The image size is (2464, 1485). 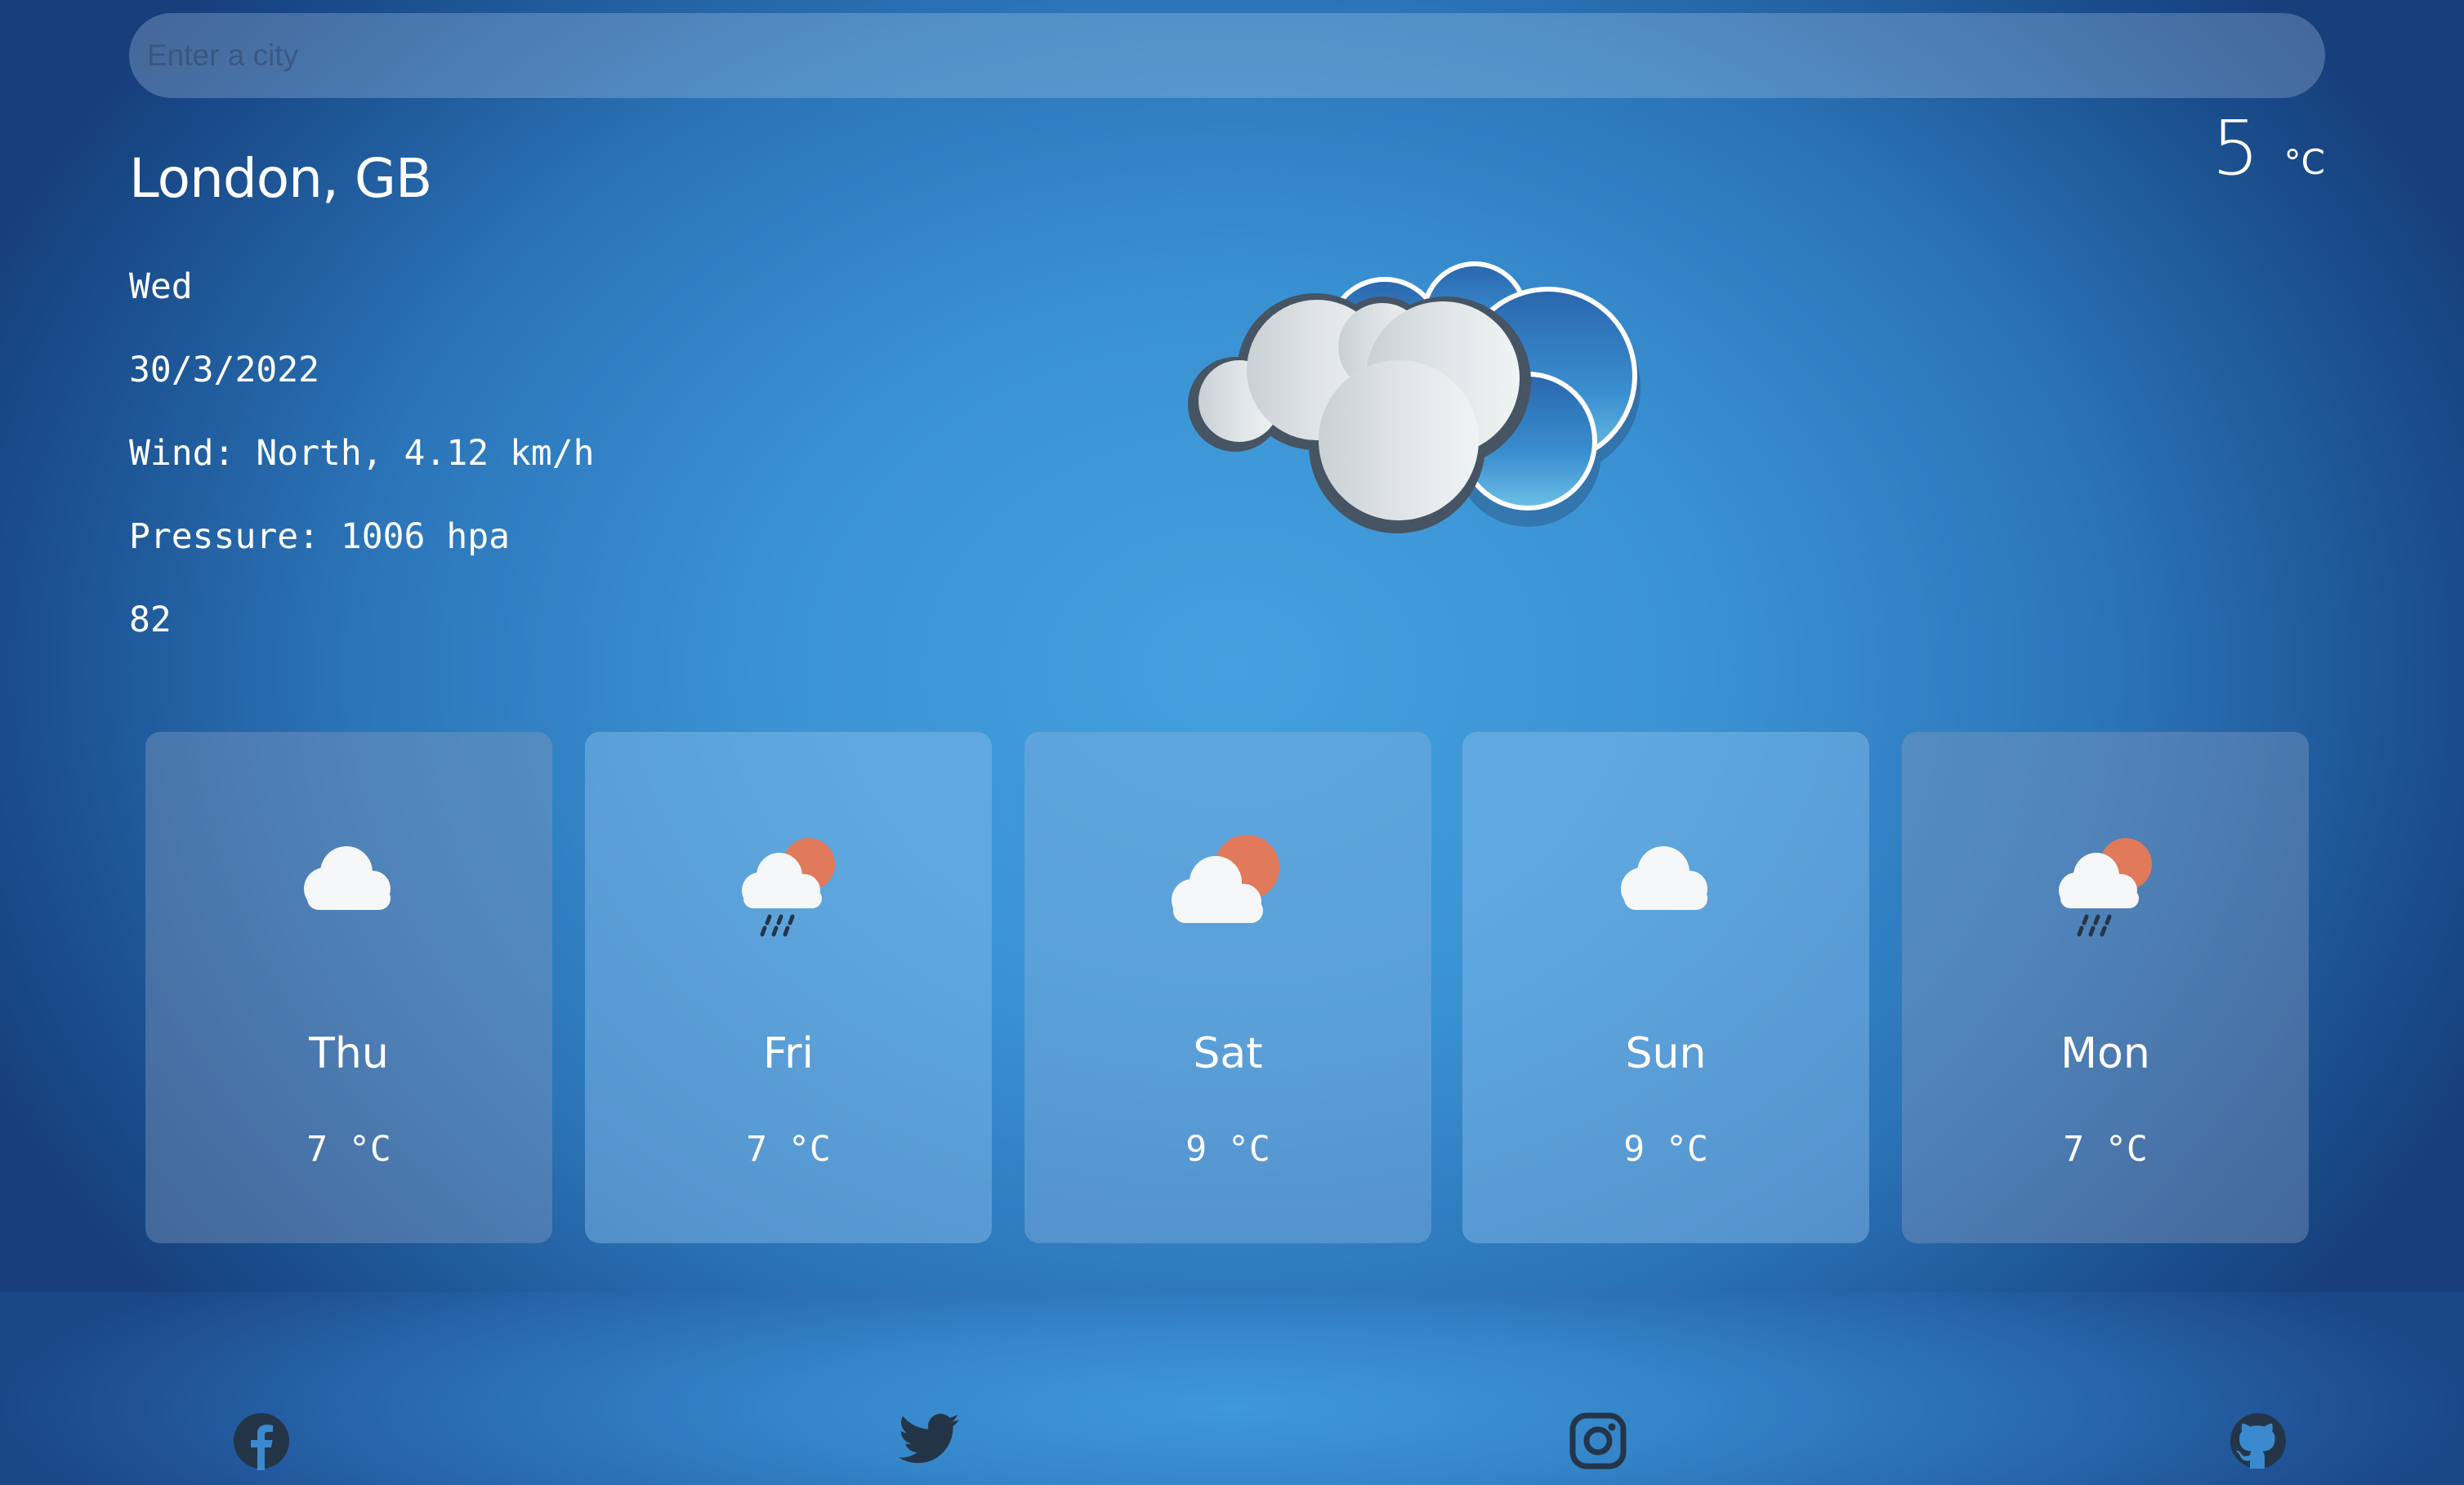 I want to click on overcast-clouds-icon, so click(x=1413, y=392).